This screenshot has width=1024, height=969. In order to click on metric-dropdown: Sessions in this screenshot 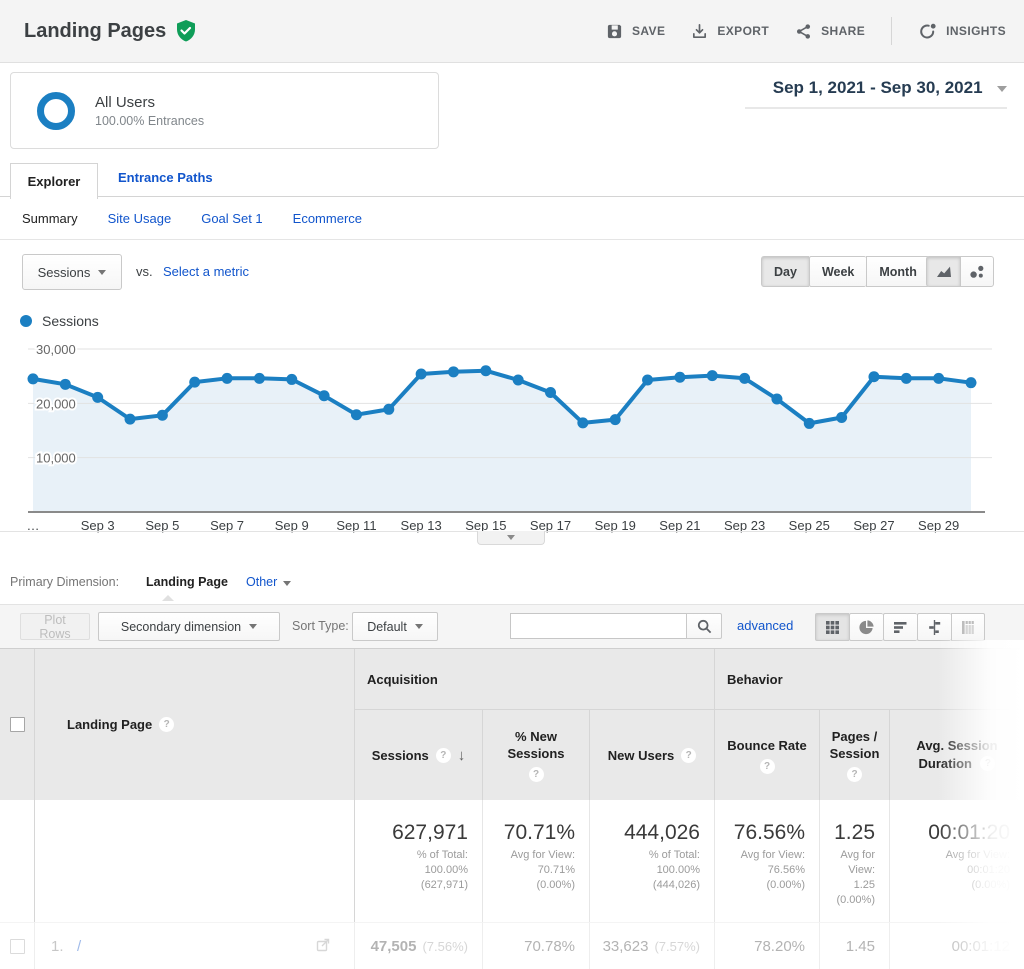, I will do `click(72, 272)`.